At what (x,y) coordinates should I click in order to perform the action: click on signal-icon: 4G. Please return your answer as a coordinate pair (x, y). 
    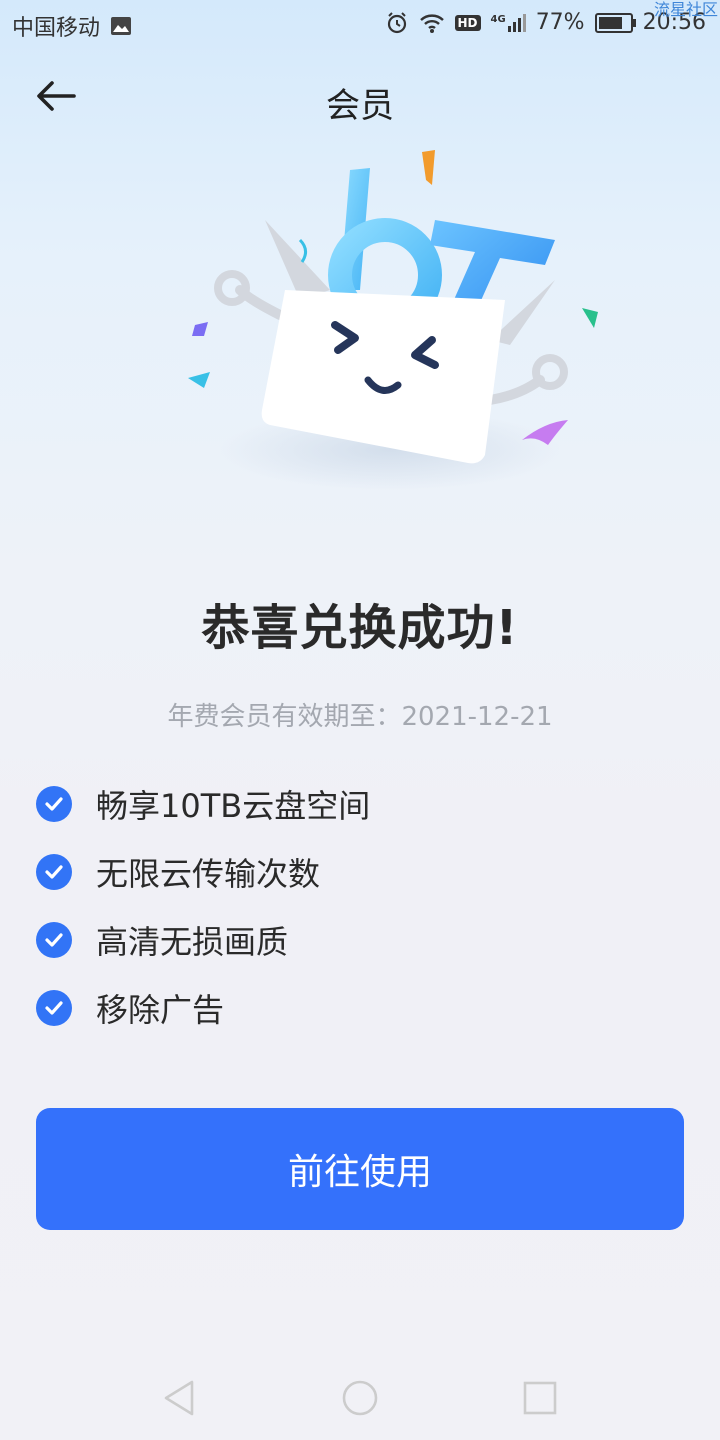
    Looking at the image, I should click on (508, 22).